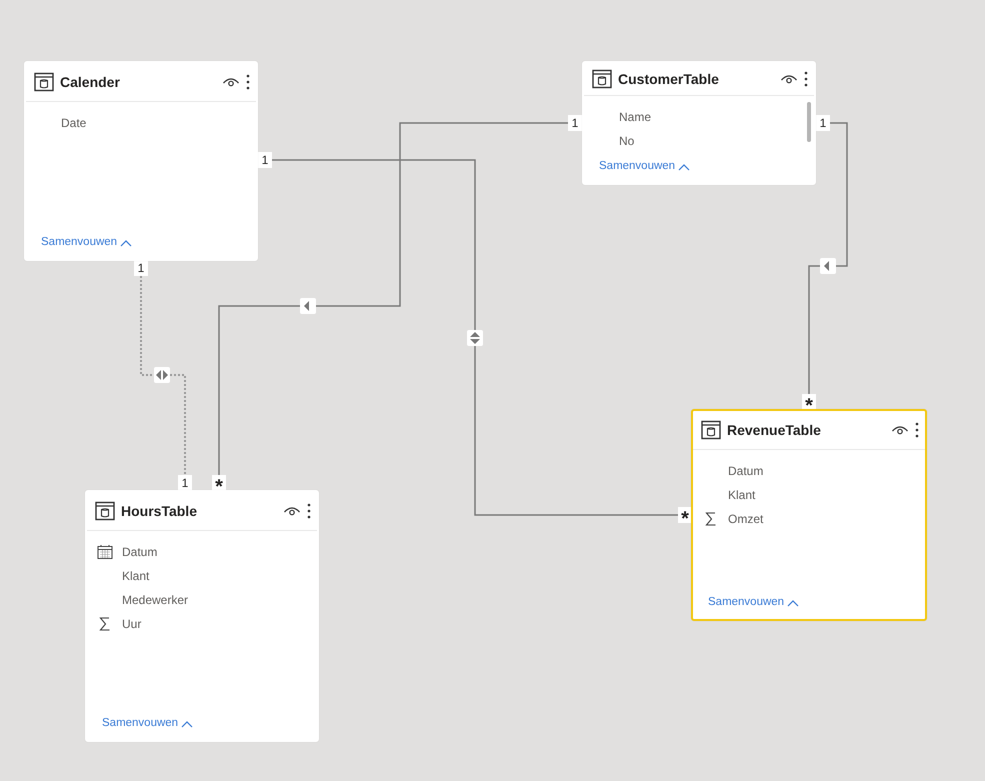  I want to click on table-title: CustomerTable, so click(669, 79).